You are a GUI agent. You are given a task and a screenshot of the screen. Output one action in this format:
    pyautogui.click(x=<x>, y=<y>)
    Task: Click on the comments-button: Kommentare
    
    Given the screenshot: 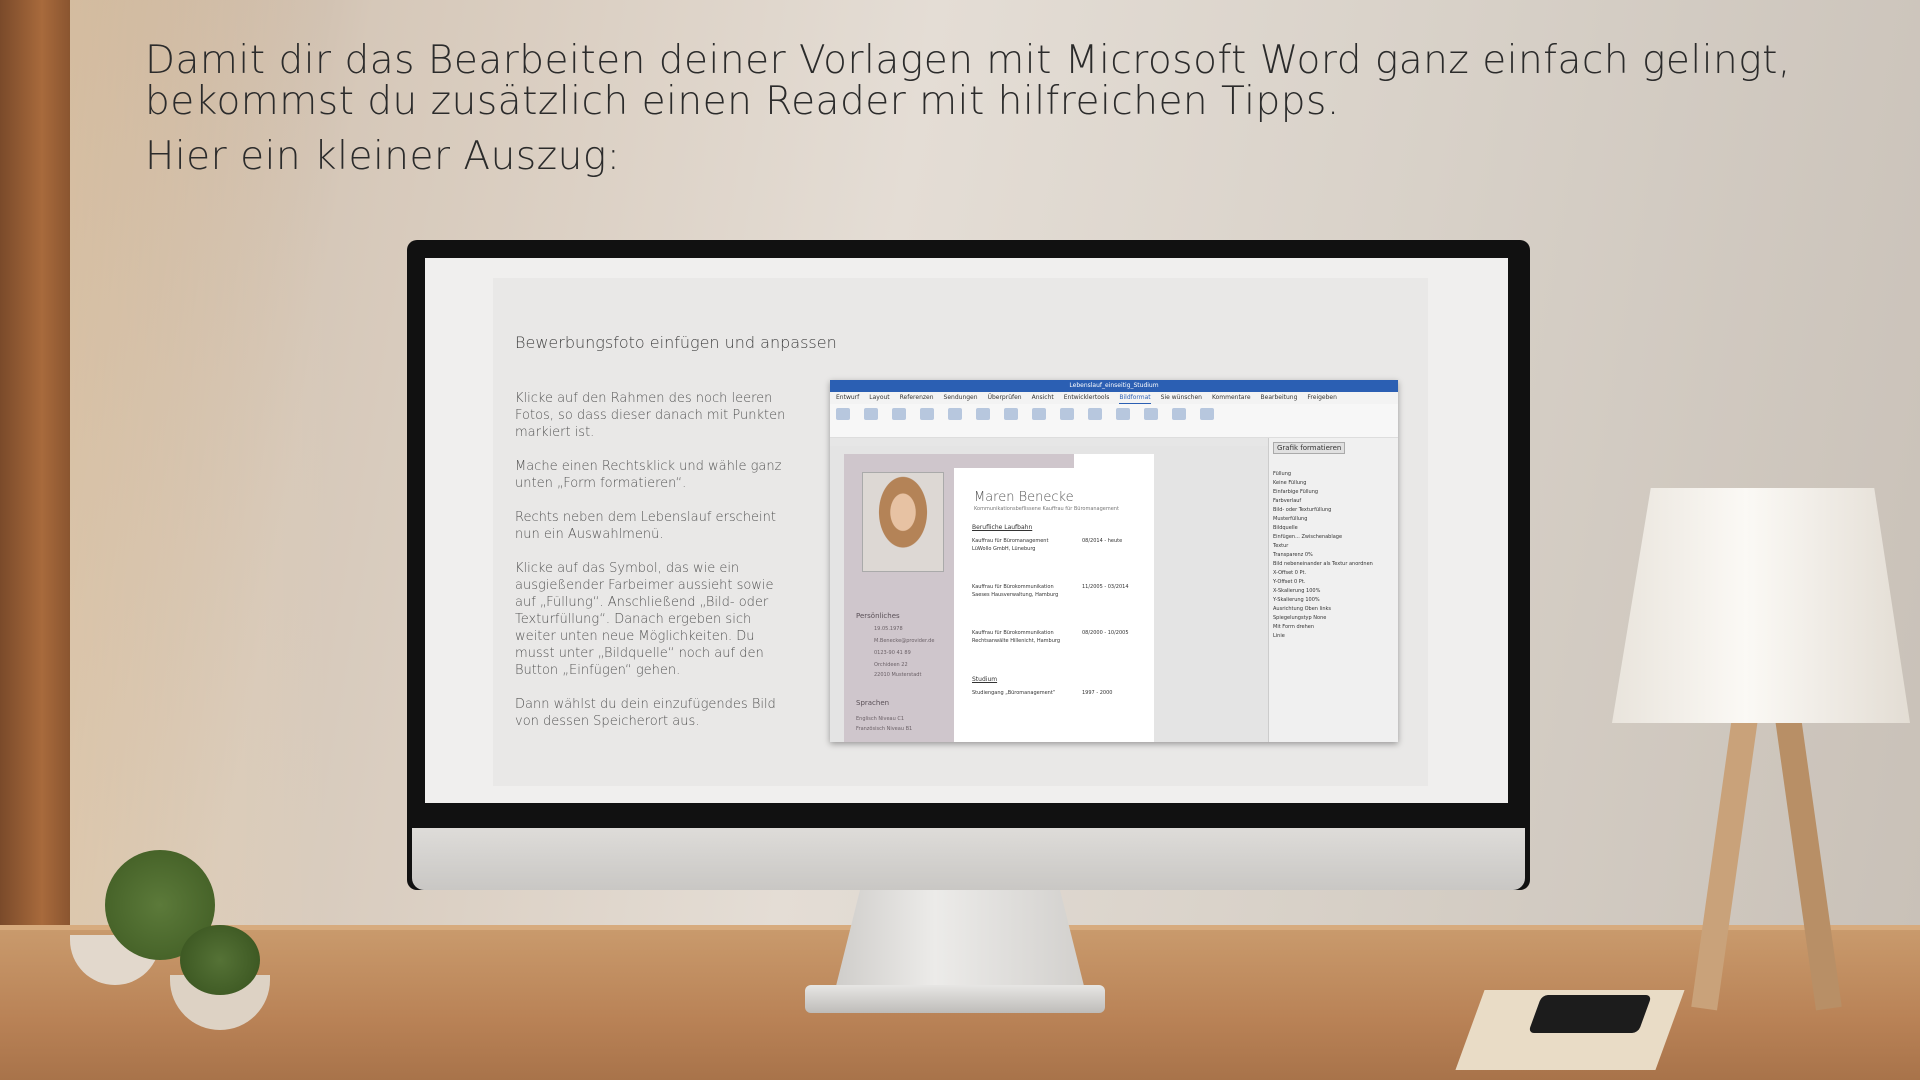 What is the action you would take?
    pyautogui.click(x=1231, y=398)
    